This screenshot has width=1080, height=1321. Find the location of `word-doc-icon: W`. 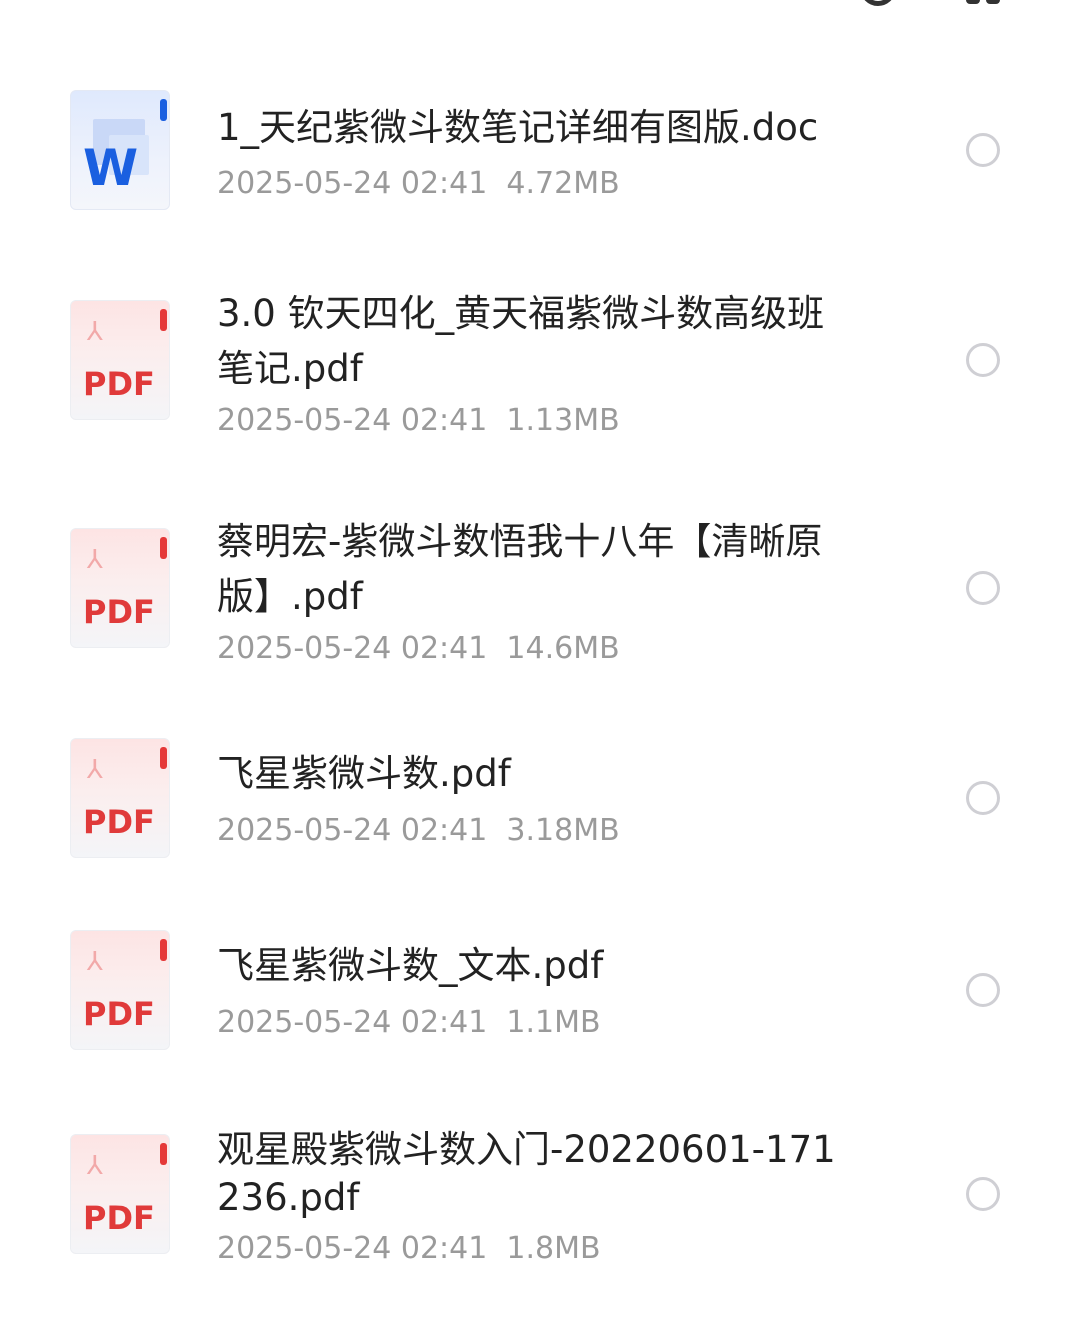

word-doc-icon: W is located at coordinates (120, 150).